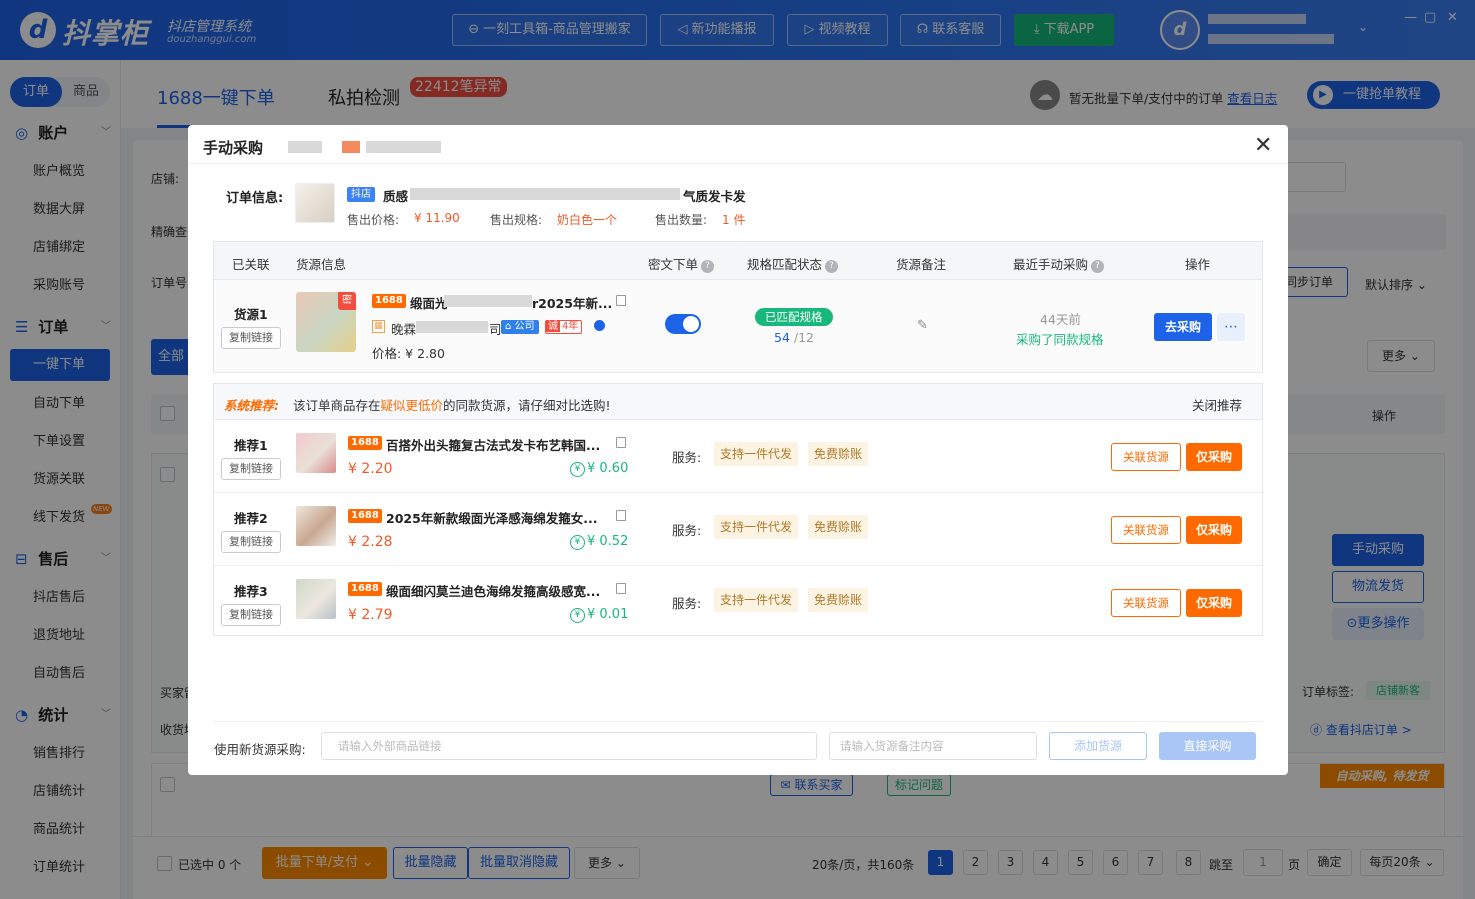 The width and height of the screenshot is (1475, 899). Describe the element at coordinates (1098, 746) in the screenshot. I see `add-source-button: 添加货源` at that location.